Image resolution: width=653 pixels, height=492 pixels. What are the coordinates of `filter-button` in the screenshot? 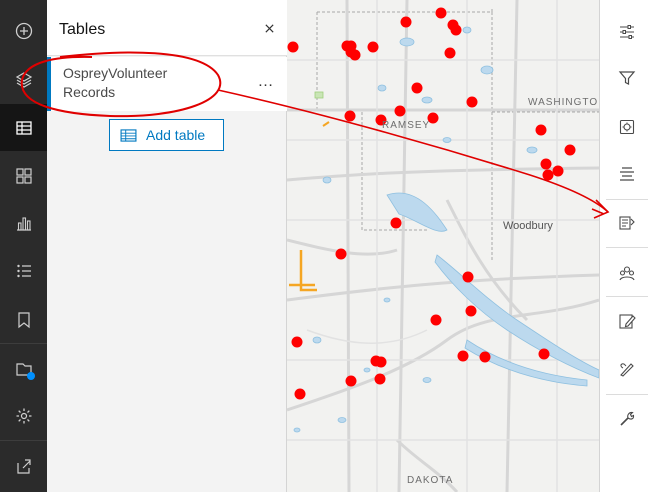 It's located at (626, 78).